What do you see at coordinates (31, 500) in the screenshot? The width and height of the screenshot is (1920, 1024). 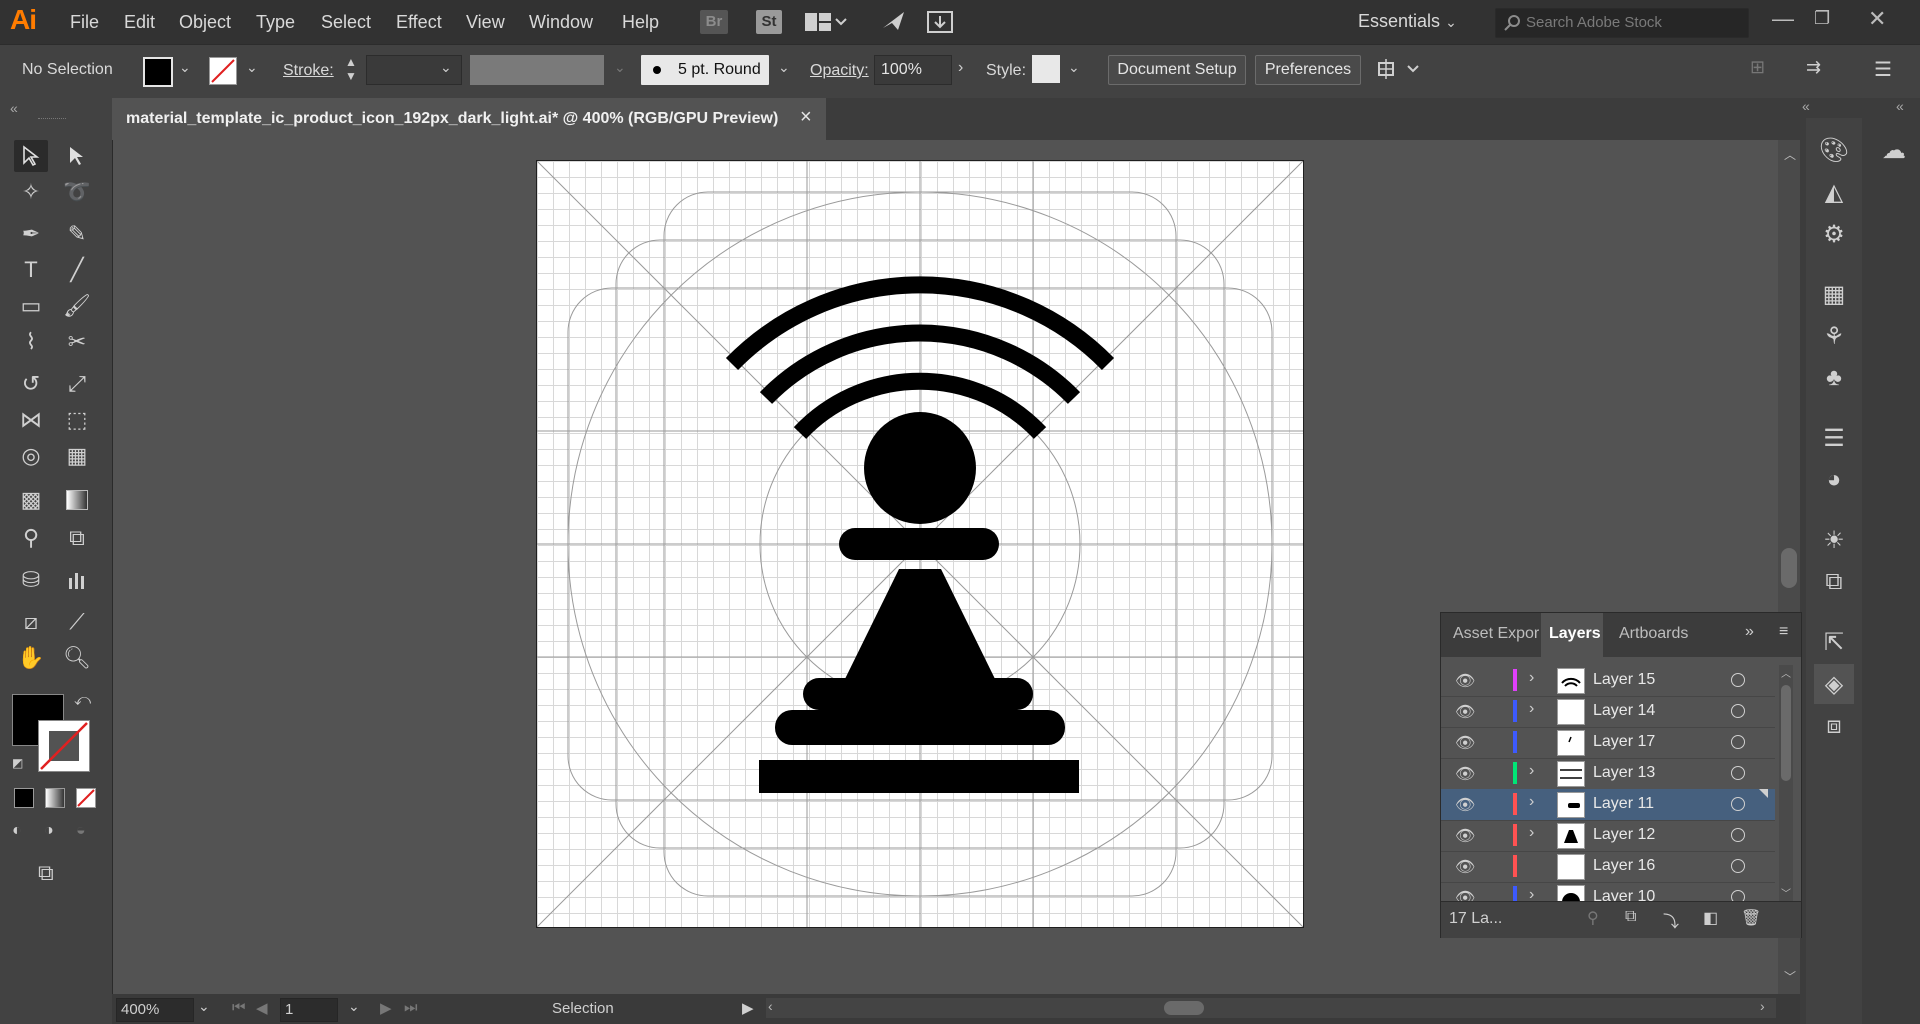 I see `mesh-tool-icon: ▩` at bounding box center [31, 500].